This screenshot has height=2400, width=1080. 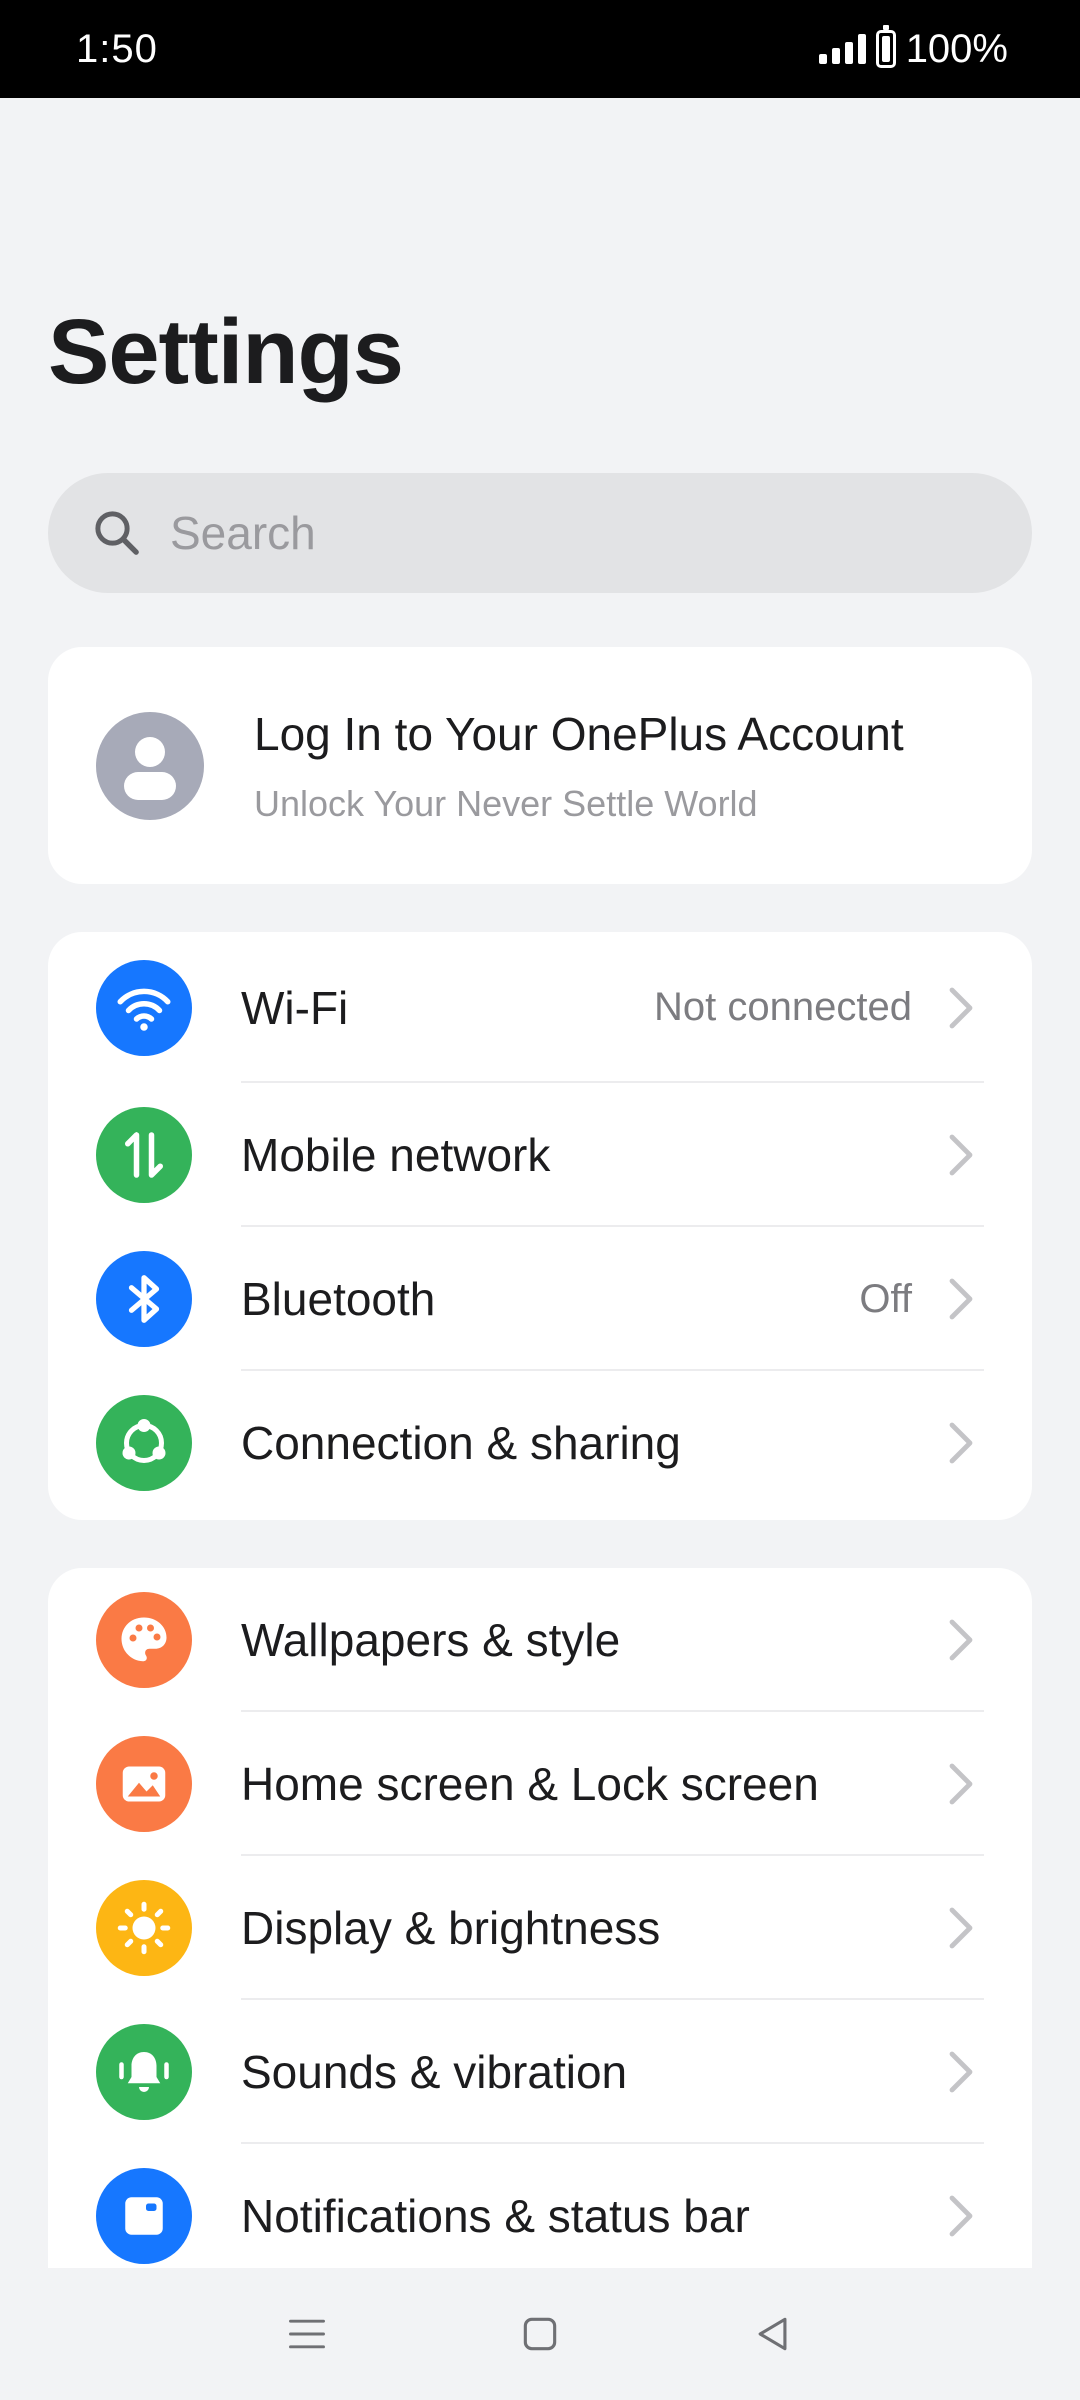 What do you see at coordinates (144, 1928) in the screenshot?
I see `sun-icon` at bounding box center [144, 1928].